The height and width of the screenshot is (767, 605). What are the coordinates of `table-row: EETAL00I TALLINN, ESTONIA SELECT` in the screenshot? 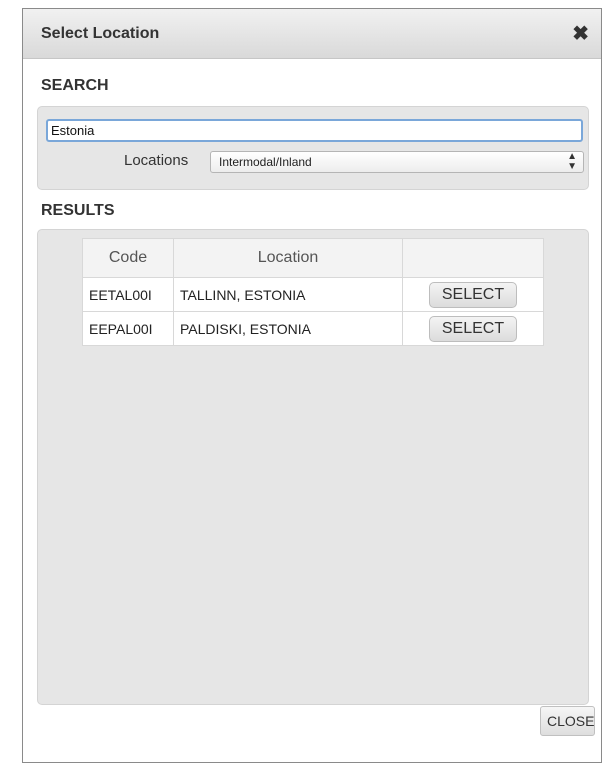 It's located at (313, 294).